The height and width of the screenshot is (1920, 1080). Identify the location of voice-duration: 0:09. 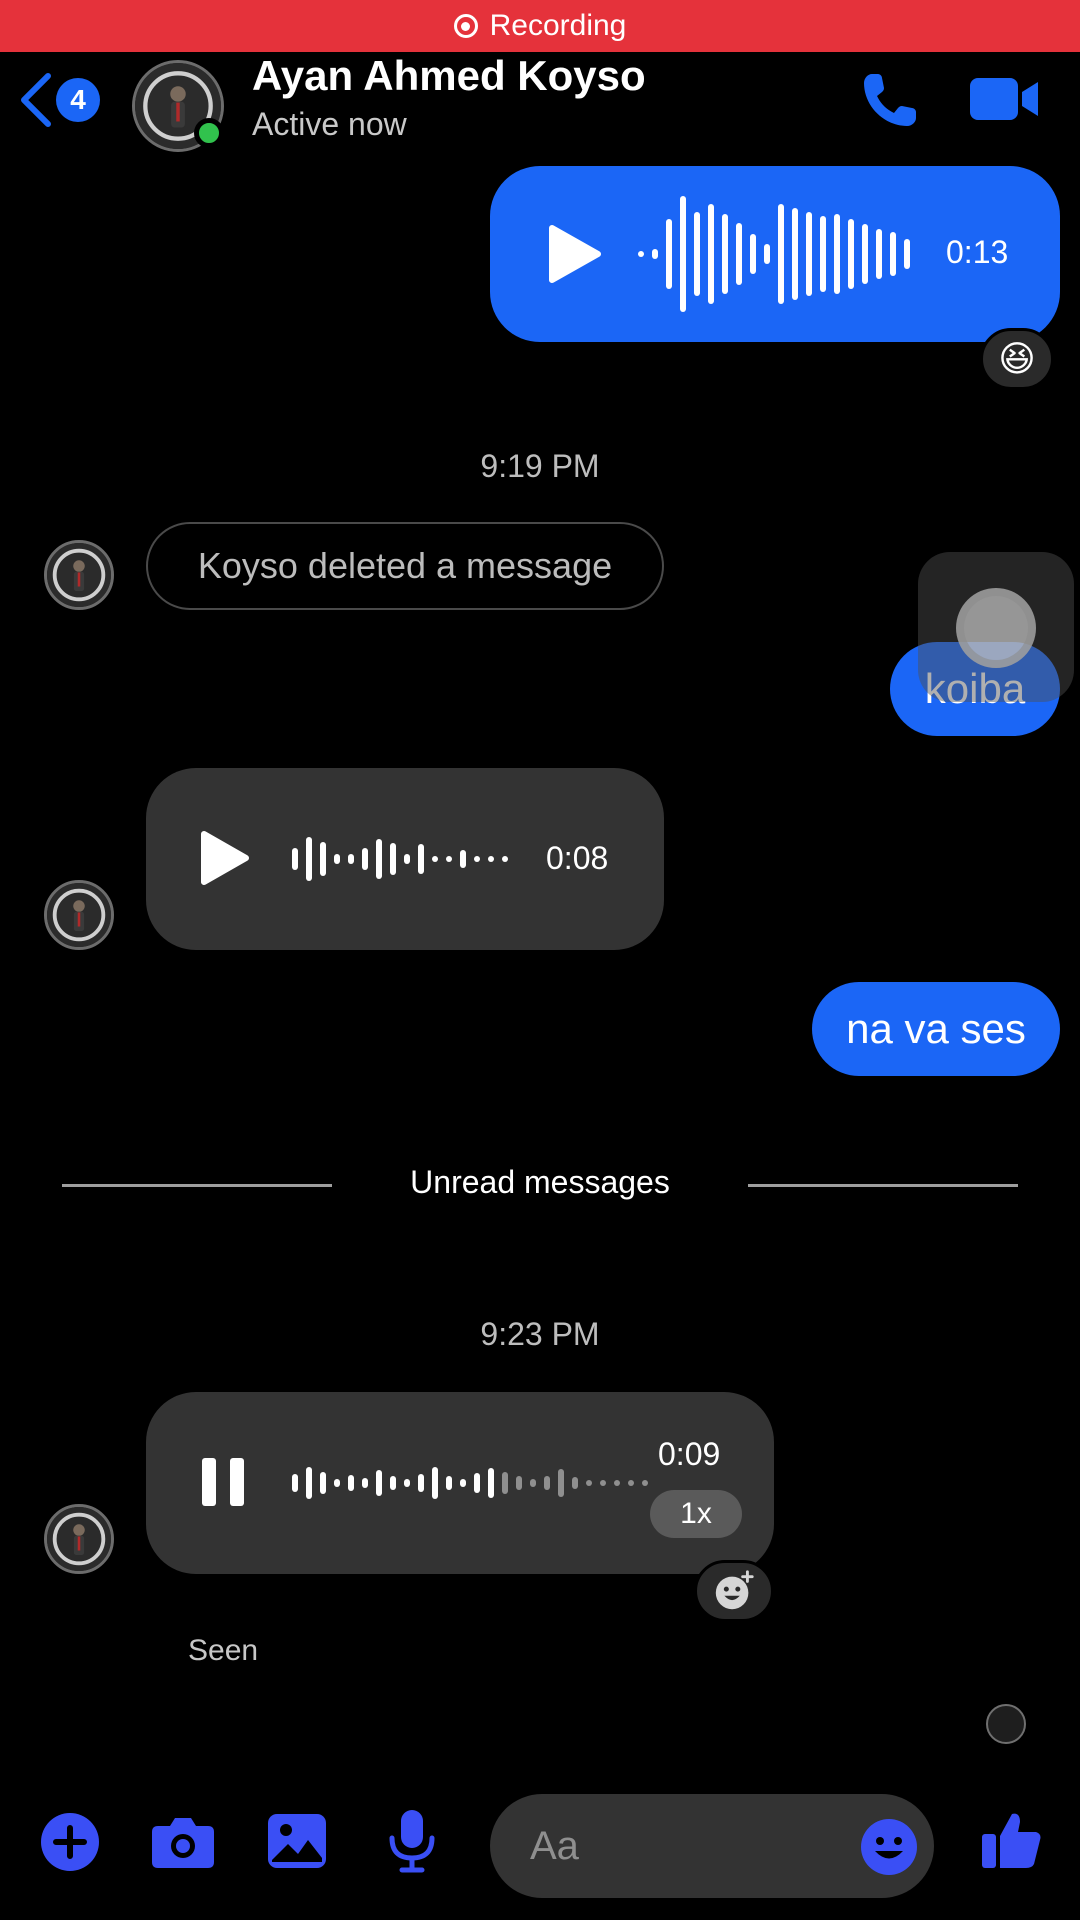
(689, 1454).